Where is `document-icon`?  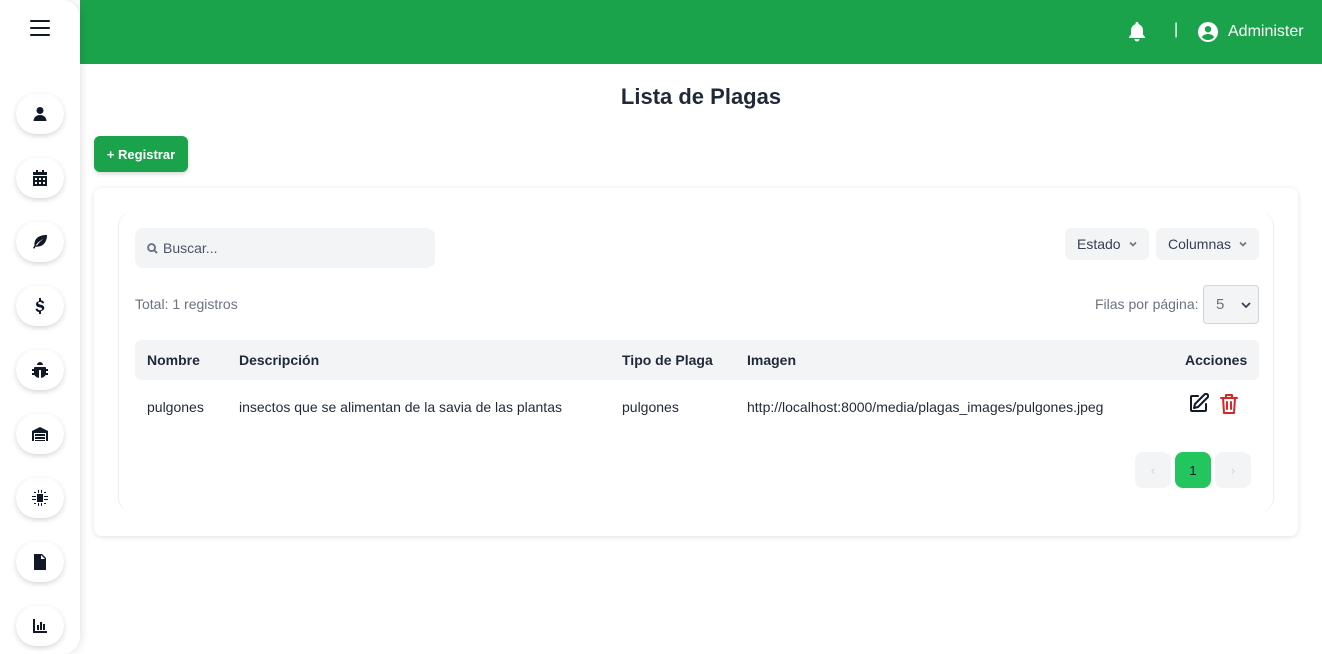
document-icon is located at coordinates (40, 562).